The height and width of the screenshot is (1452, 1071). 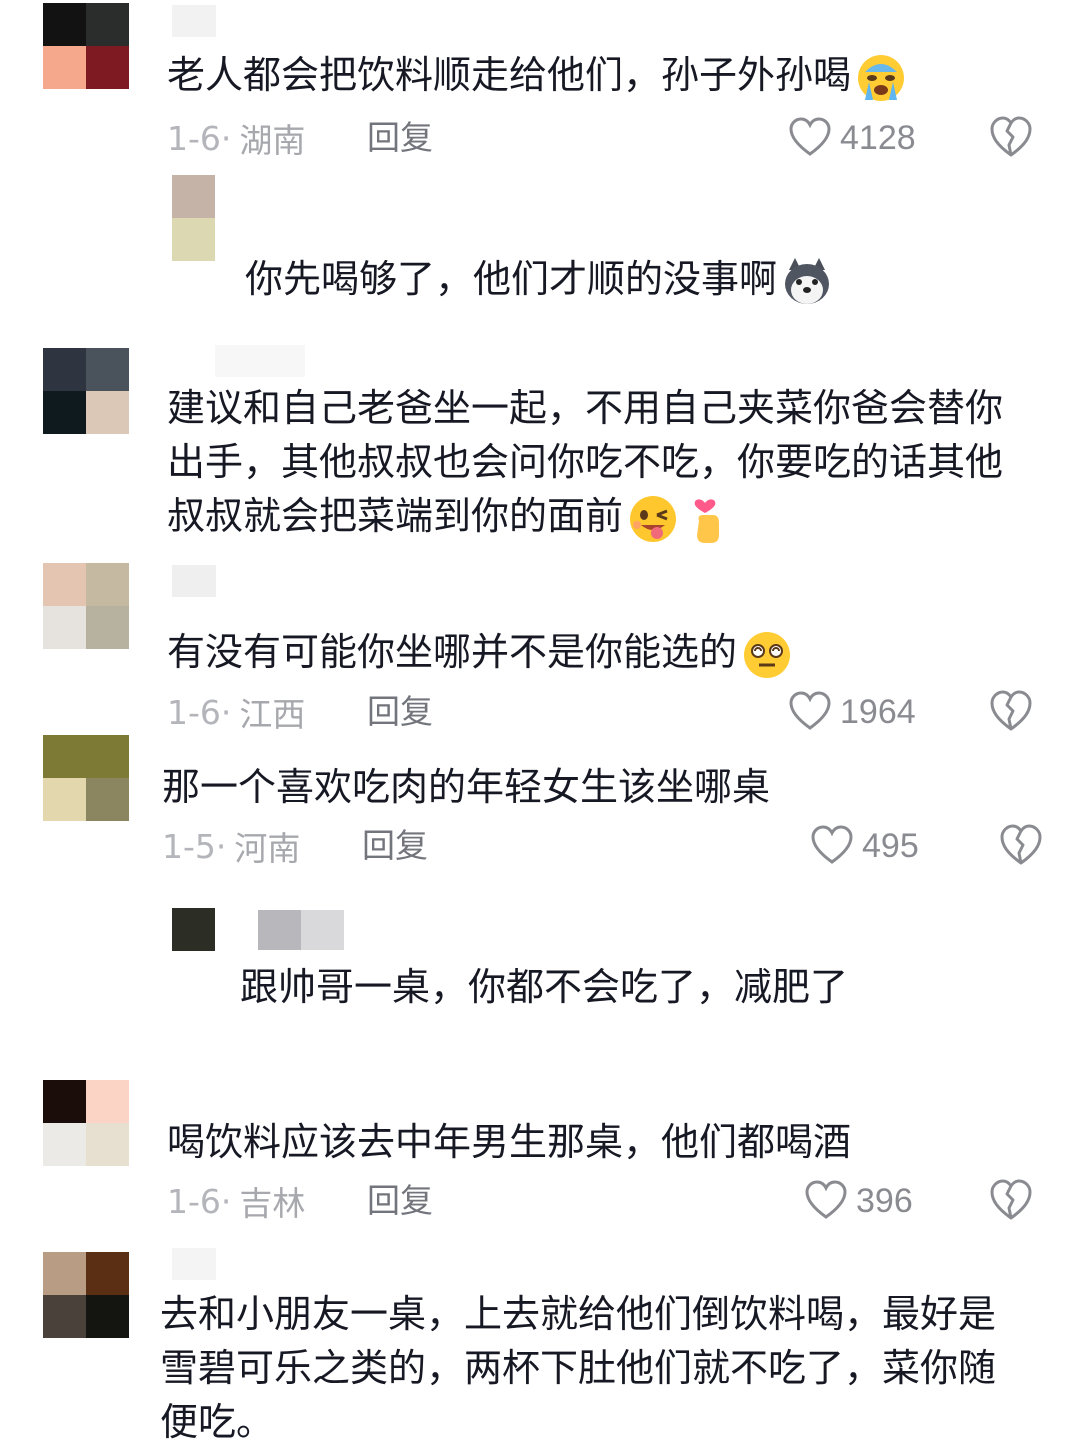 What do you see at coordinates (509, 1142) in the screenshot?
I see `comment-text: 喝饮料应该去中年男生那桌，他们都喝酒` at bounding box center [509, 1142].